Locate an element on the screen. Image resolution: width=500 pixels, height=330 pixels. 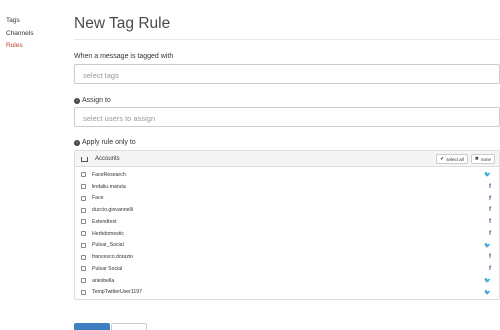
account-row: Pulsar Social f is located at coordinates (287, 269).